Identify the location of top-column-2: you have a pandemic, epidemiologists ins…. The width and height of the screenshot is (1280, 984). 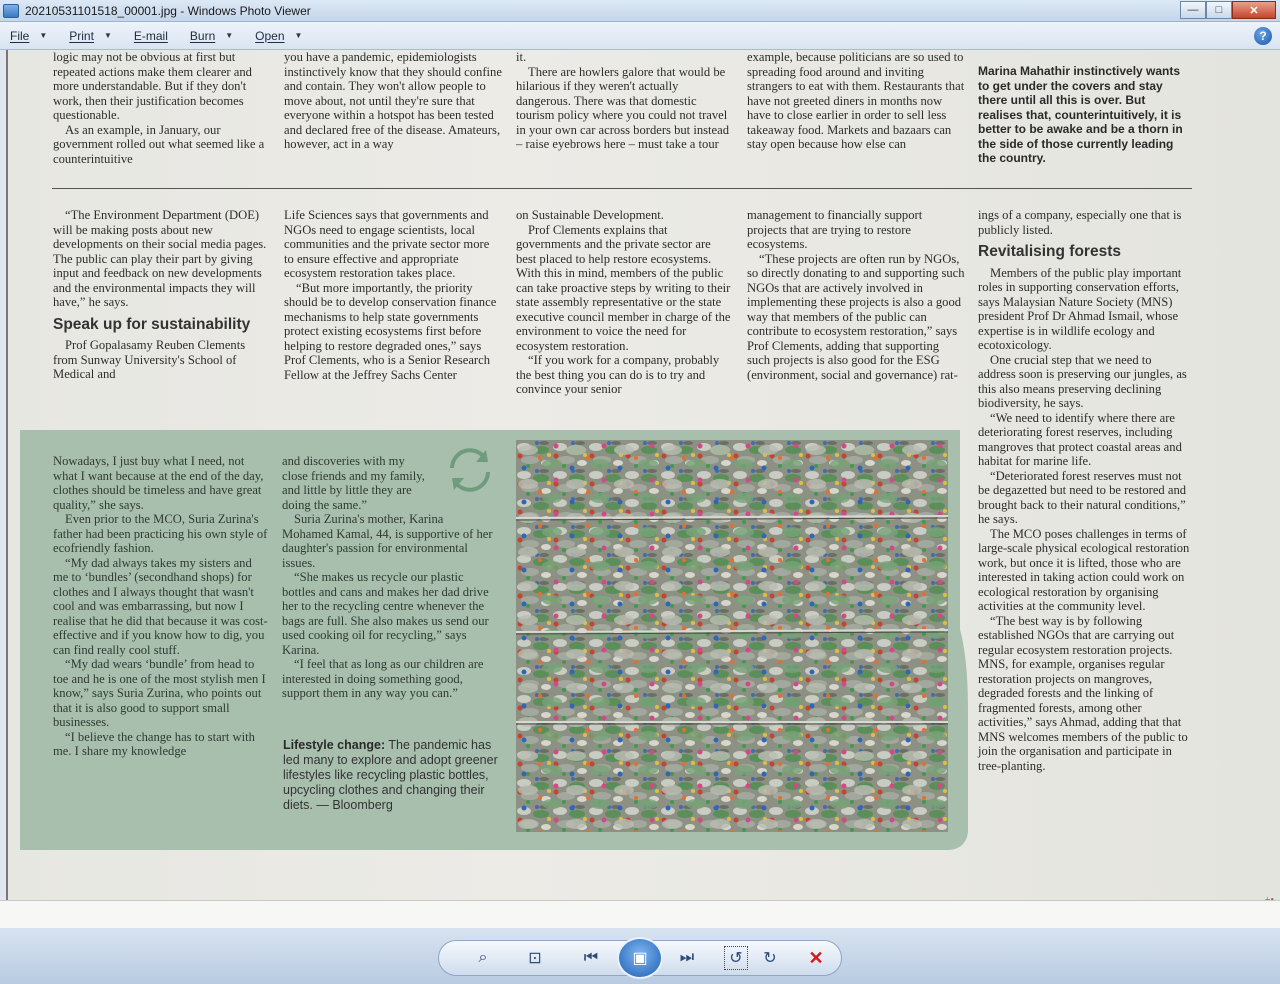
(393, 101).